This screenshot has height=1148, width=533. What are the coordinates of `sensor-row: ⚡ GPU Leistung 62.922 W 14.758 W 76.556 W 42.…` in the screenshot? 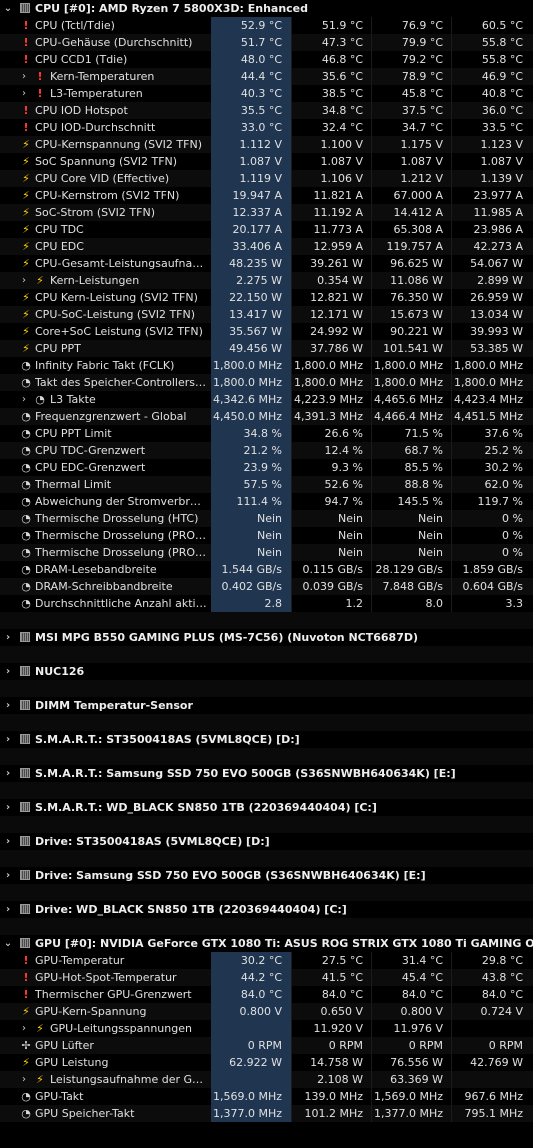 It's located at (266, 1062).